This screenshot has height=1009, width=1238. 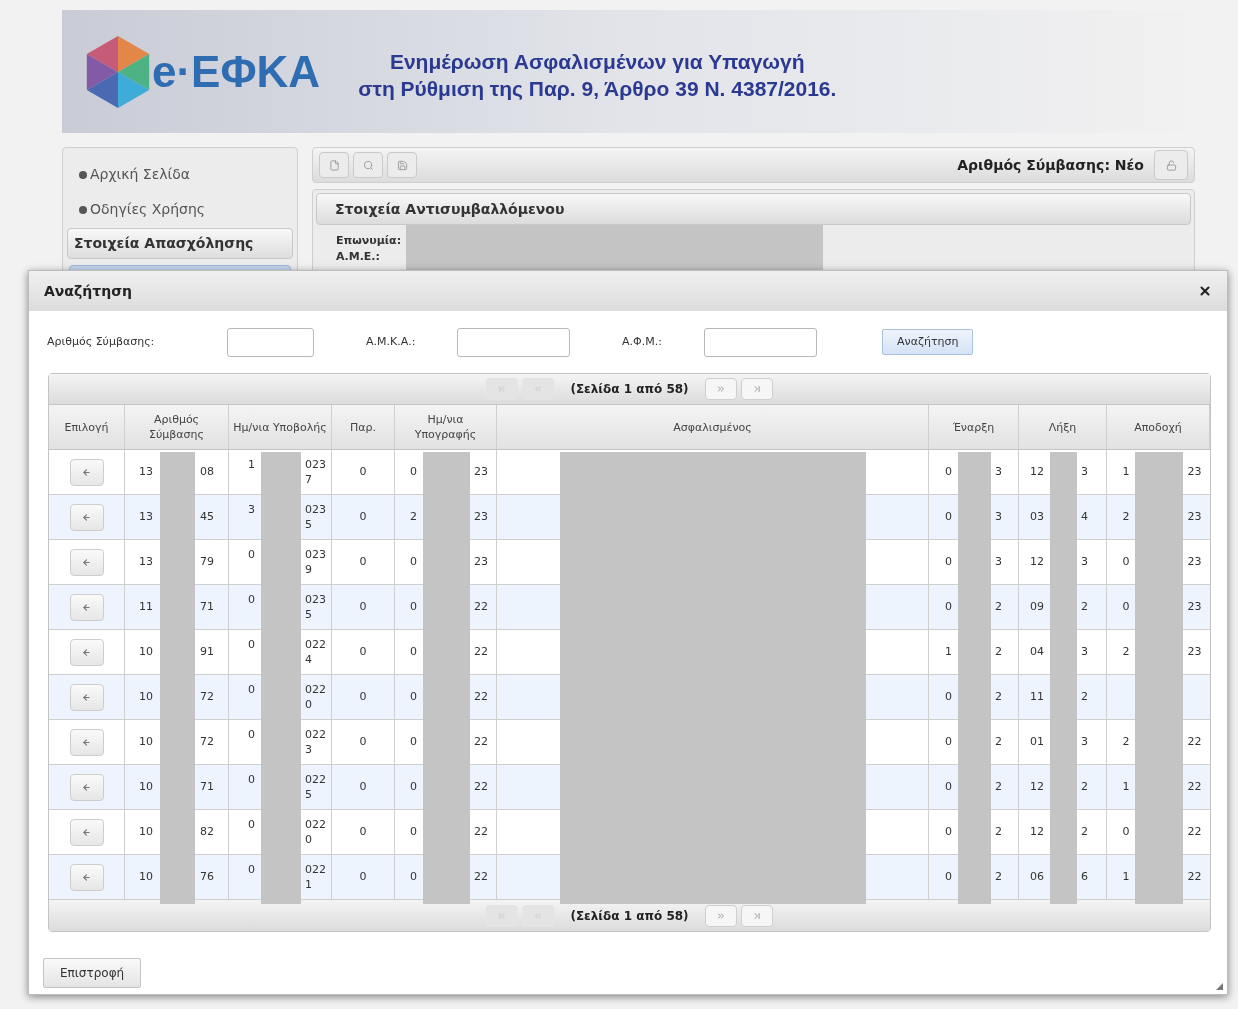 I want to click on close-button, so click(x=1205, y=291).